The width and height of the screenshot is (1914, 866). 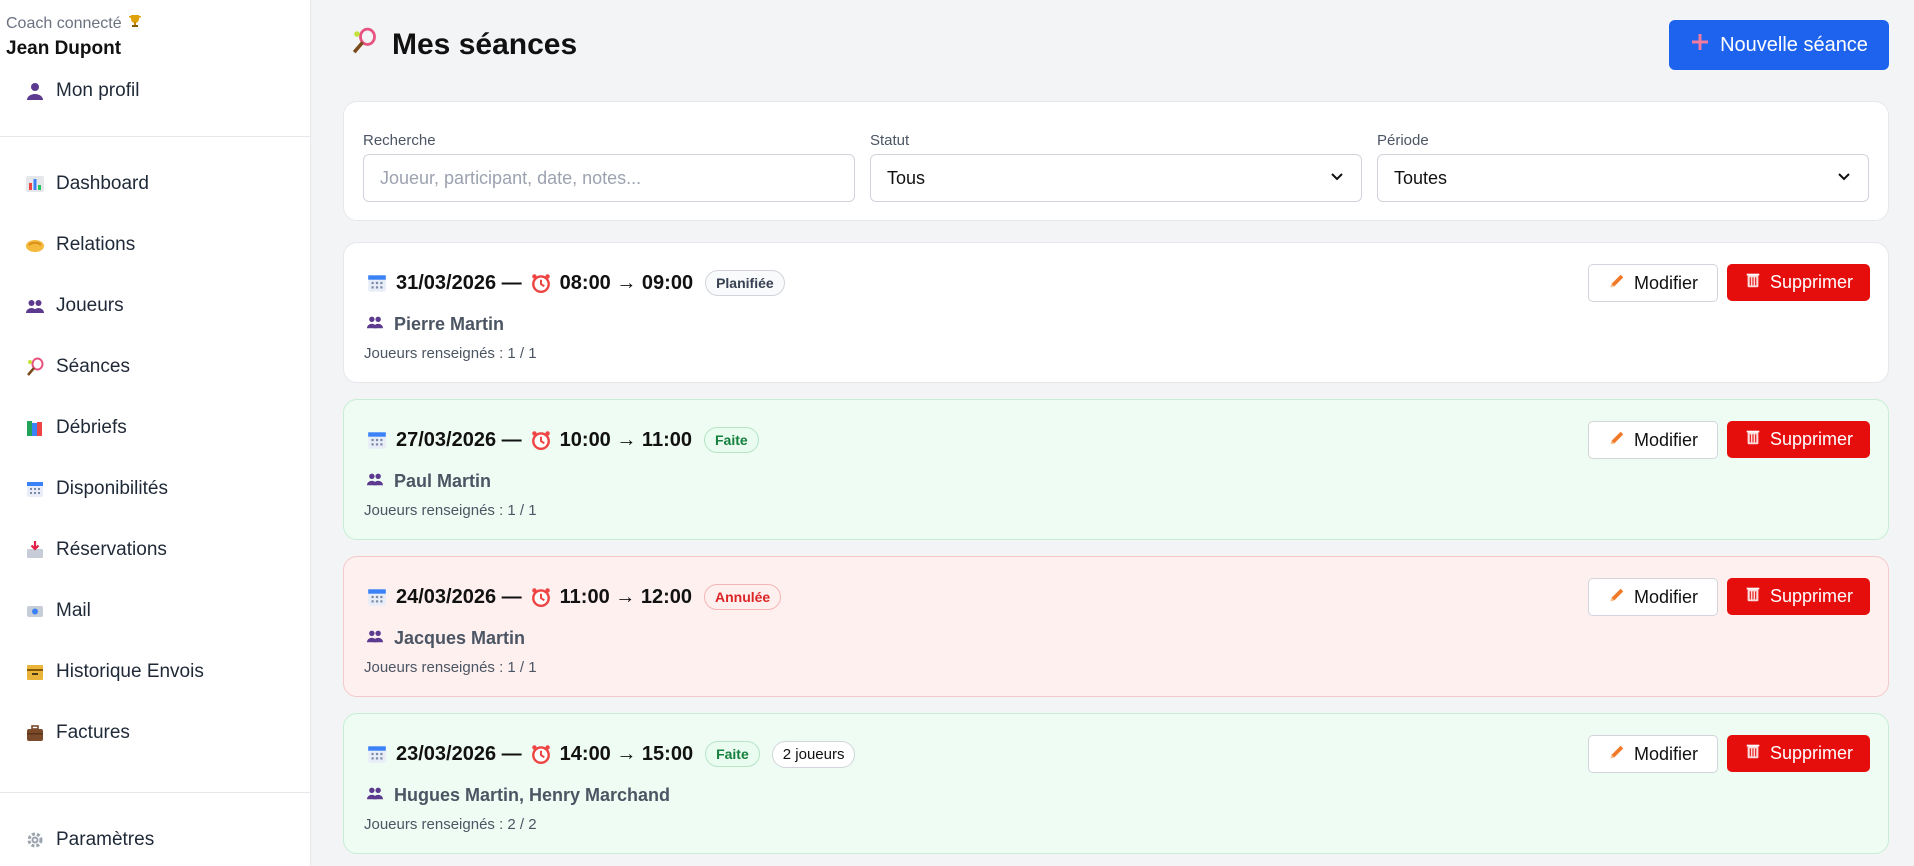 I want to click on session-date: 24/03/2026 —, so click(x=459, y=596).